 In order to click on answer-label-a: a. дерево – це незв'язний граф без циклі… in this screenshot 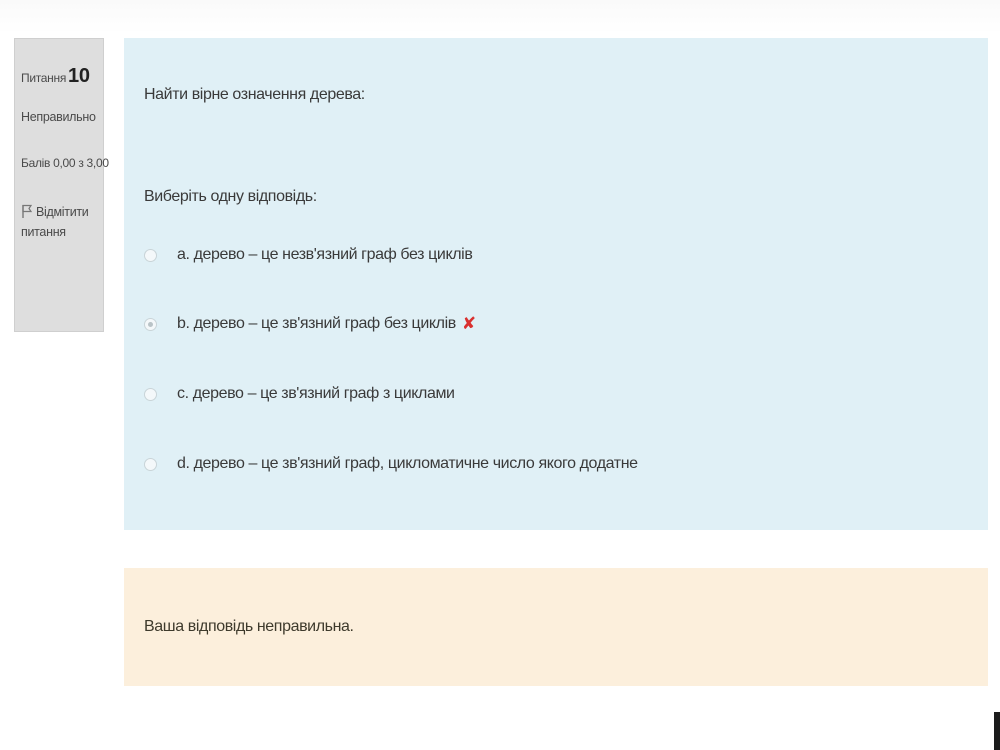, I will do `click(325, 254)`.